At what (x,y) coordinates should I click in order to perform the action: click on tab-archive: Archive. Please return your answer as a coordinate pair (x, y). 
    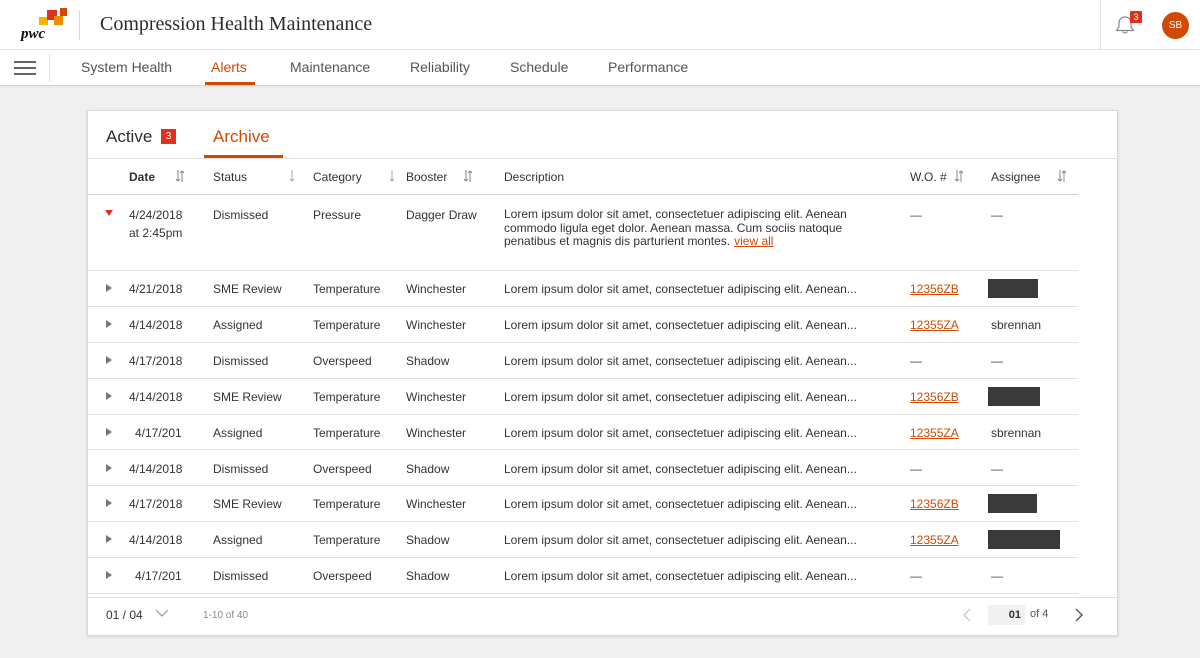
    Looking at the image, I should click on (241, 137).